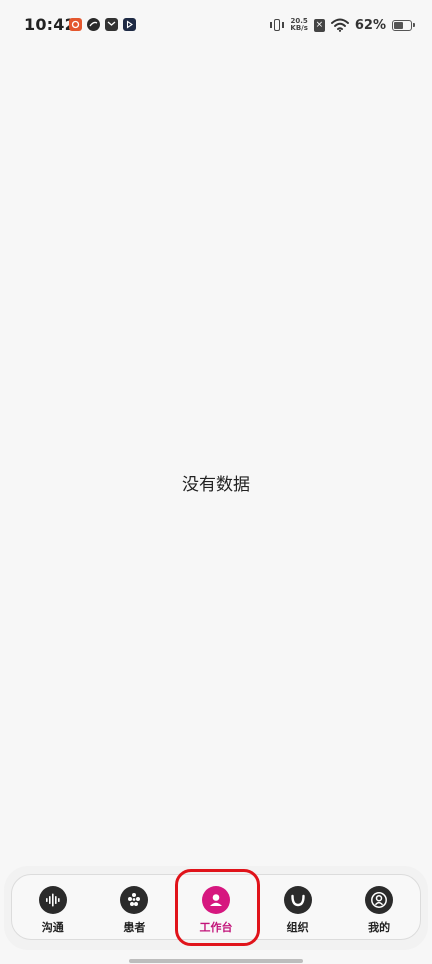 The height and width of the screenshot is (964, 432). Describe the element at coordinates (52, 927) in the screenshot. I see `tab-label: 沟通` at that location.